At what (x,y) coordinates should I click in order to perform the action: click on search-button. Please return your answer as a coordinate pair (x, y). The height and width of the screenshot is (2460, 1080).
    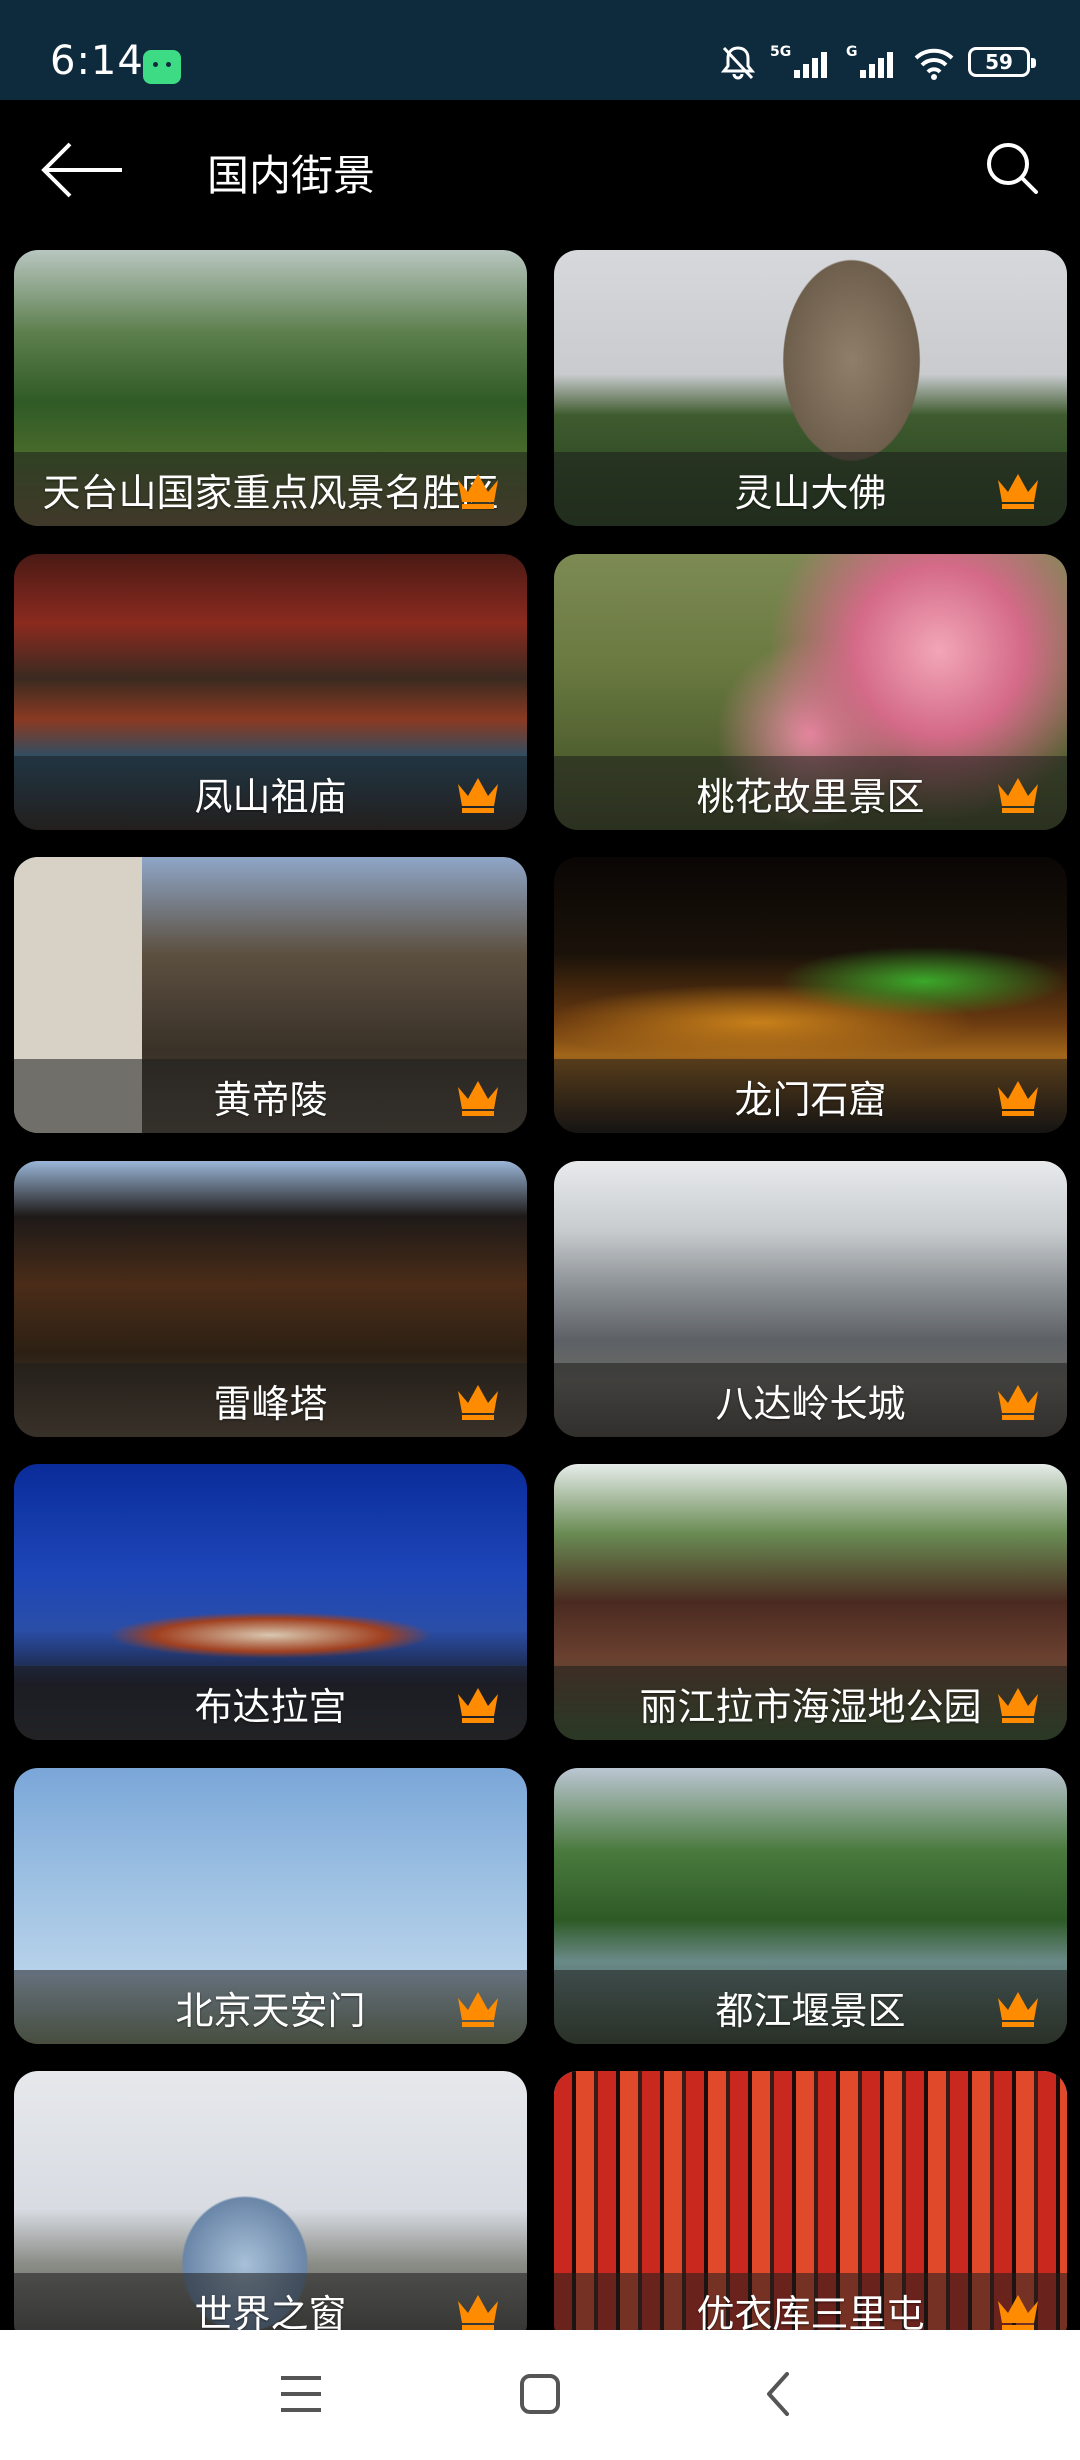
    Looking at the image, I should click on (1012, 168).